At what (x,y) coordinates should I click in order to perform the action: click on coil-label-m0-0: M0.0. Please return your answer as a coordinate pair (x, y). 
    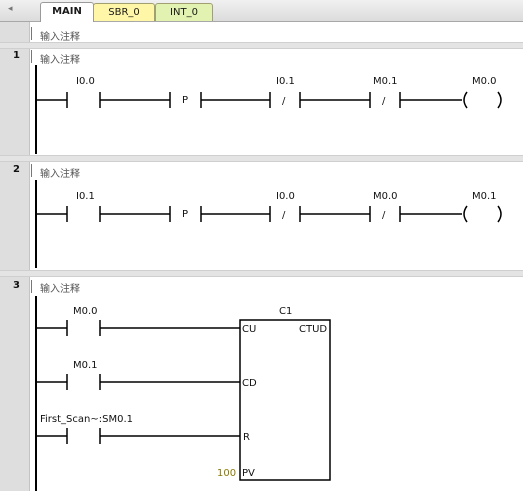
    Looking at the image, I should click on (484, 81).